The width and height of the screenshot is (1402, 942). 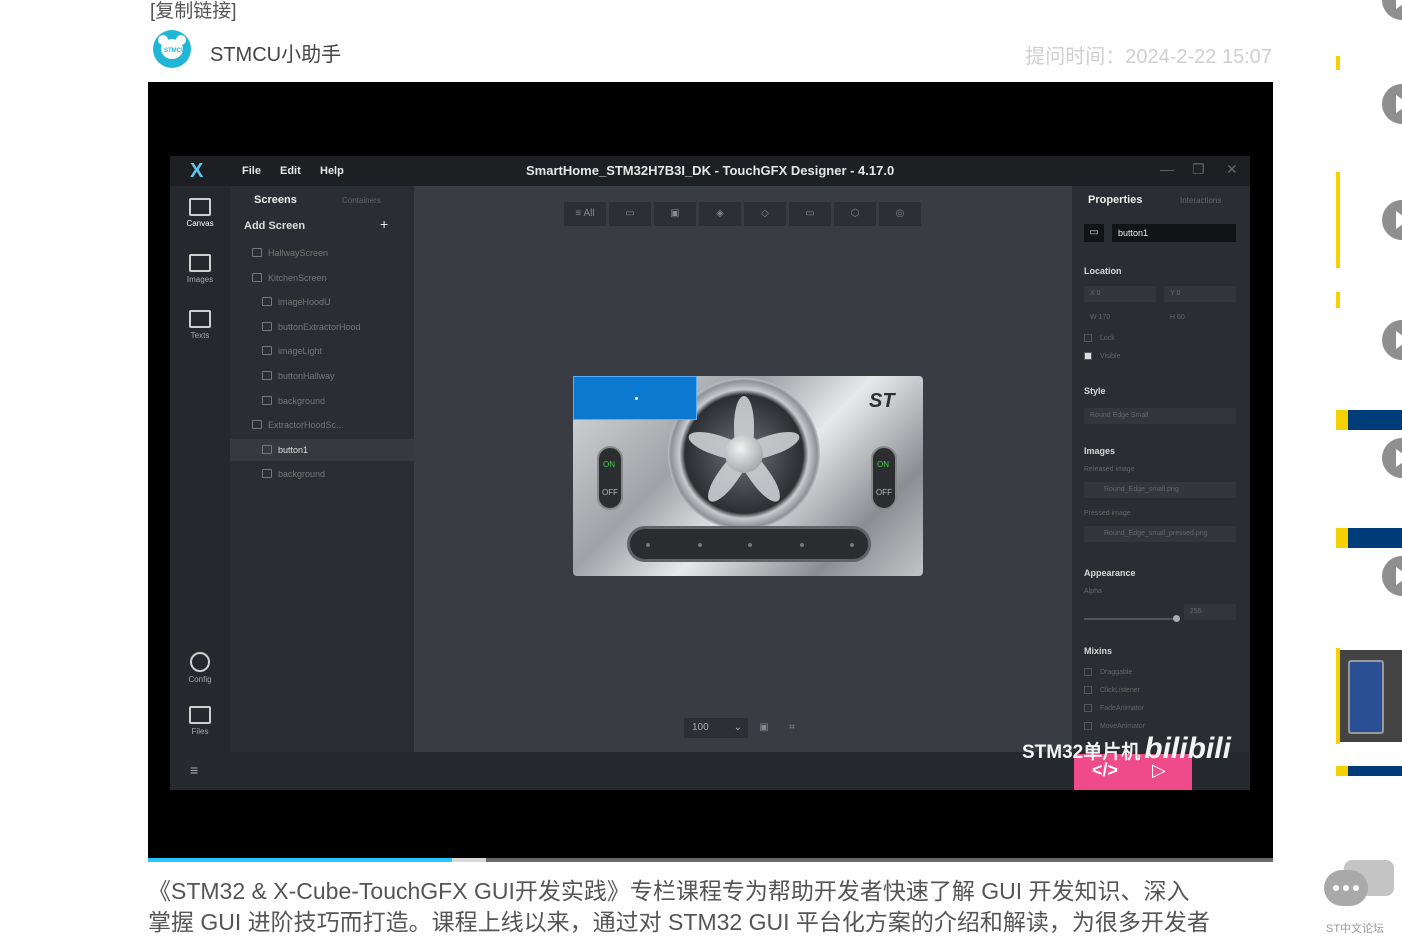 I want to click on tab-screens: Screens, so click(x=275, y=200).